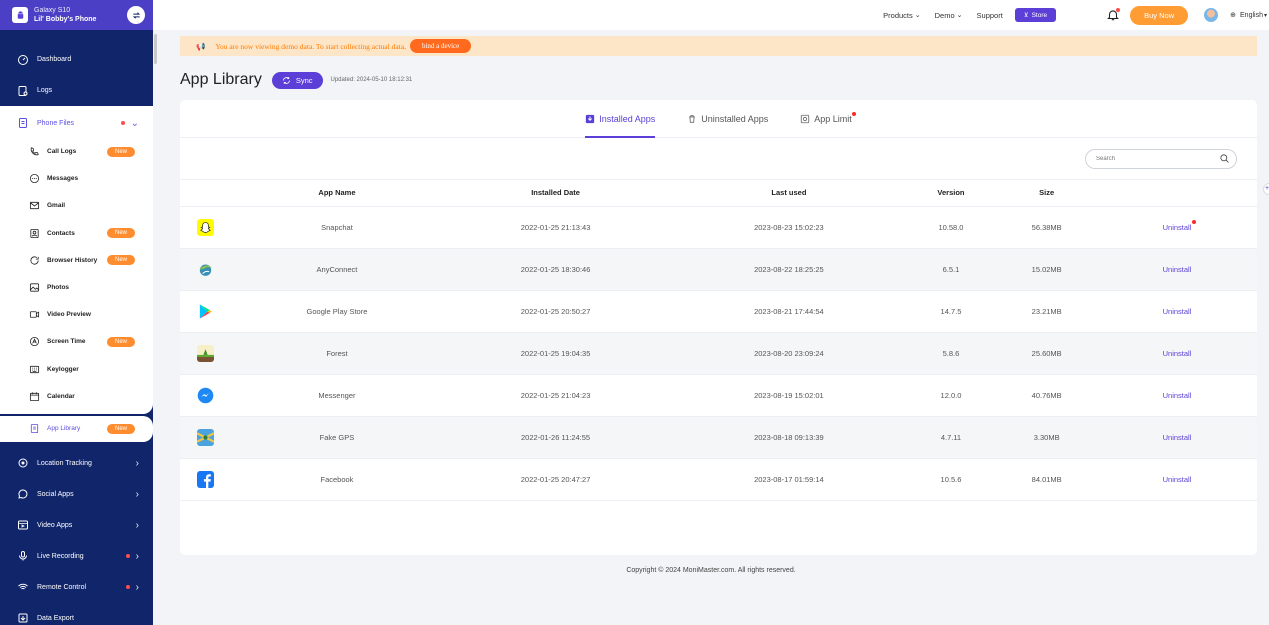 This screenshot has height=625, width=1269. Describe the element at coordinates (205, 227) in the screenshot. I see `snapchat-icon` at that location.